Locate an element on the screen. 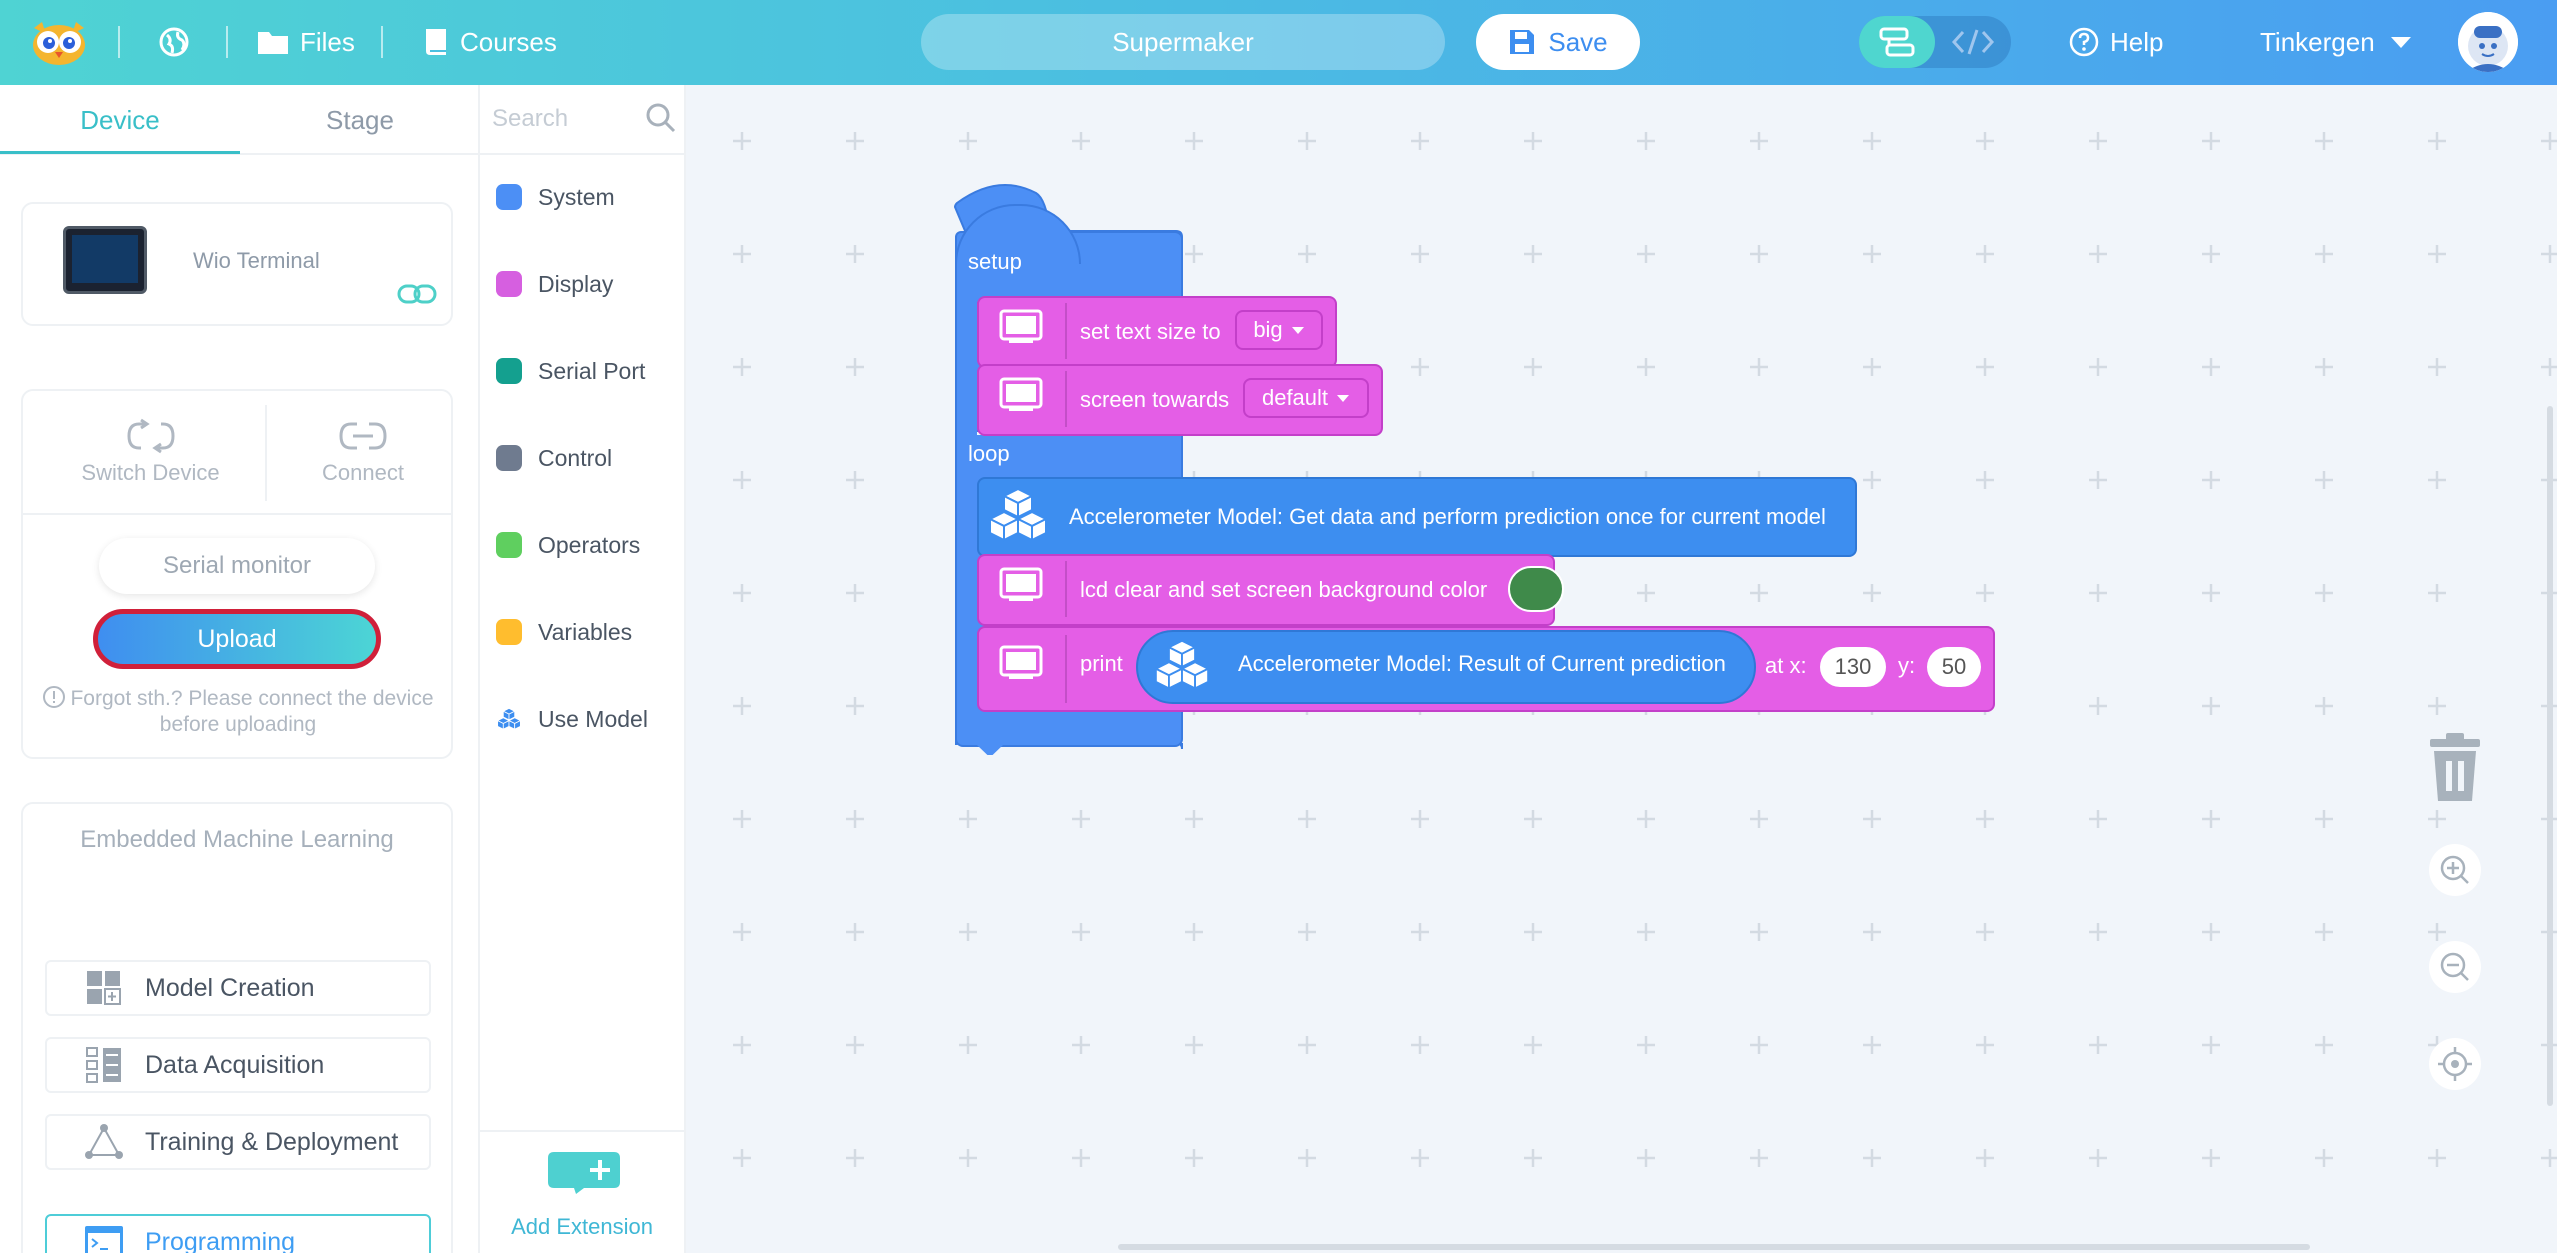  y-label: y: is located at coordinates (1907, 665).